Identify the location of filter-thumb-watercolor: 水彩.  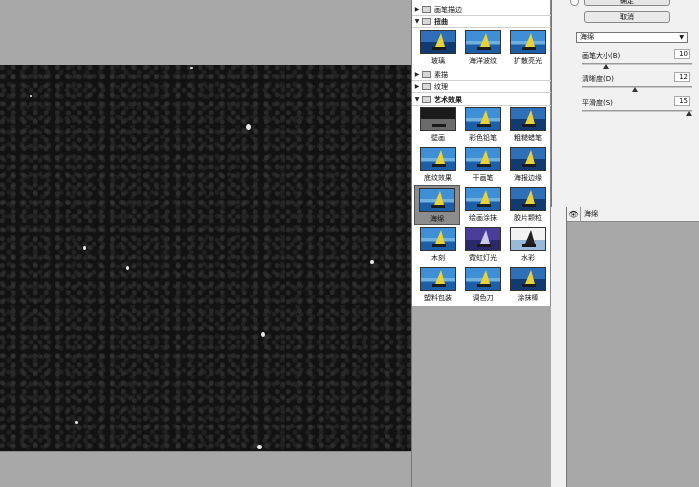
(528, 245).